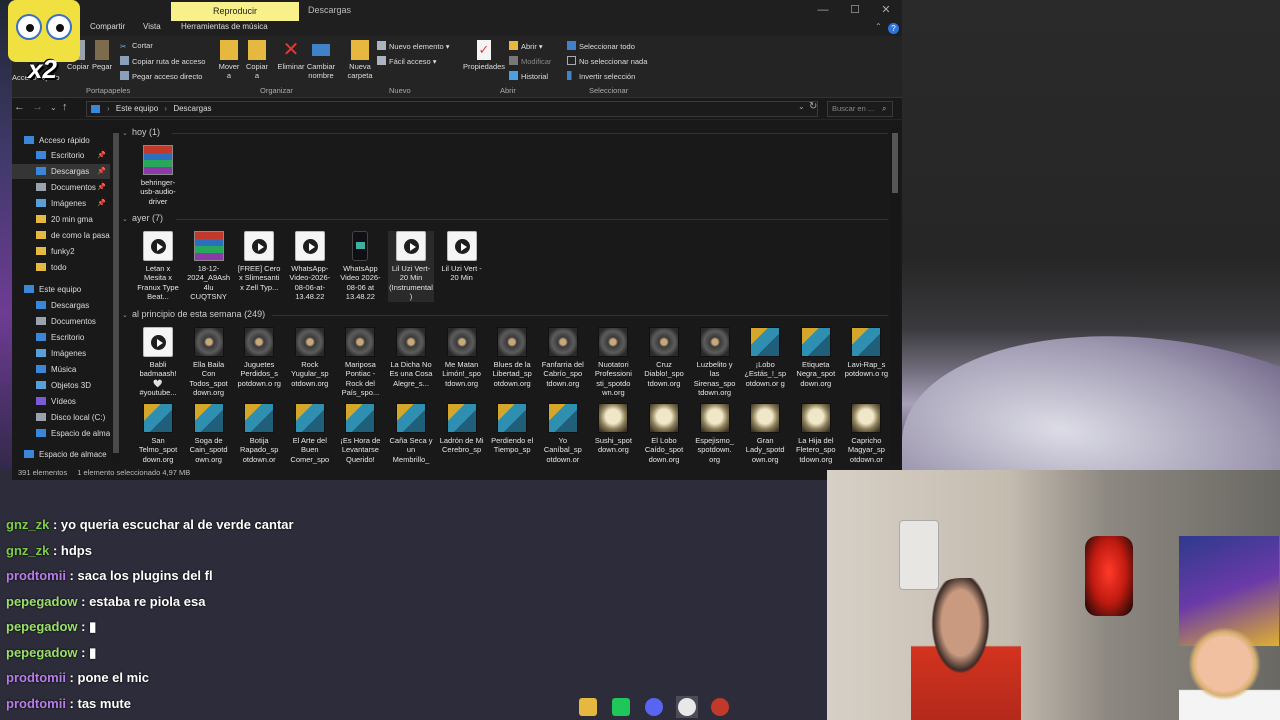  What do you see at coordinates (61, 219) in the screenshot?
I see `nav-item: 20 min gma` at bounding box center [61, 219].